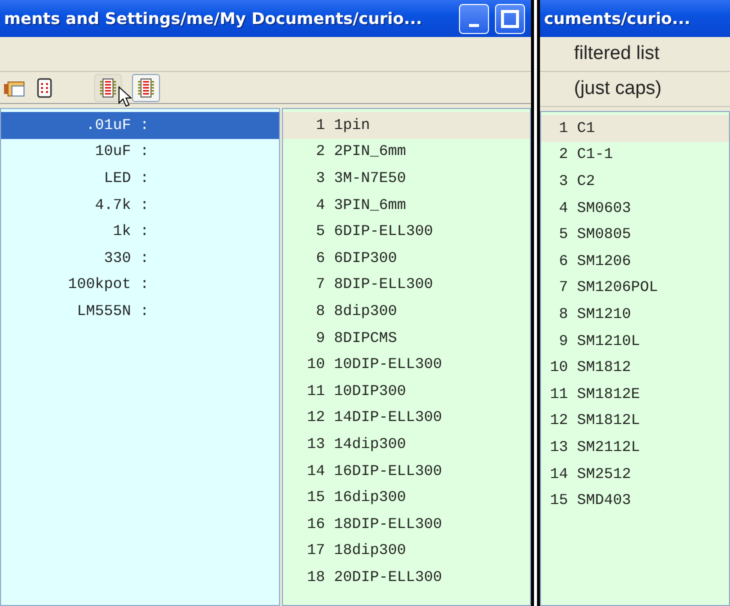  Describe the element at coordinates (406, 125) in the screenshot. I see `list-item: 1 1pin` at that location.